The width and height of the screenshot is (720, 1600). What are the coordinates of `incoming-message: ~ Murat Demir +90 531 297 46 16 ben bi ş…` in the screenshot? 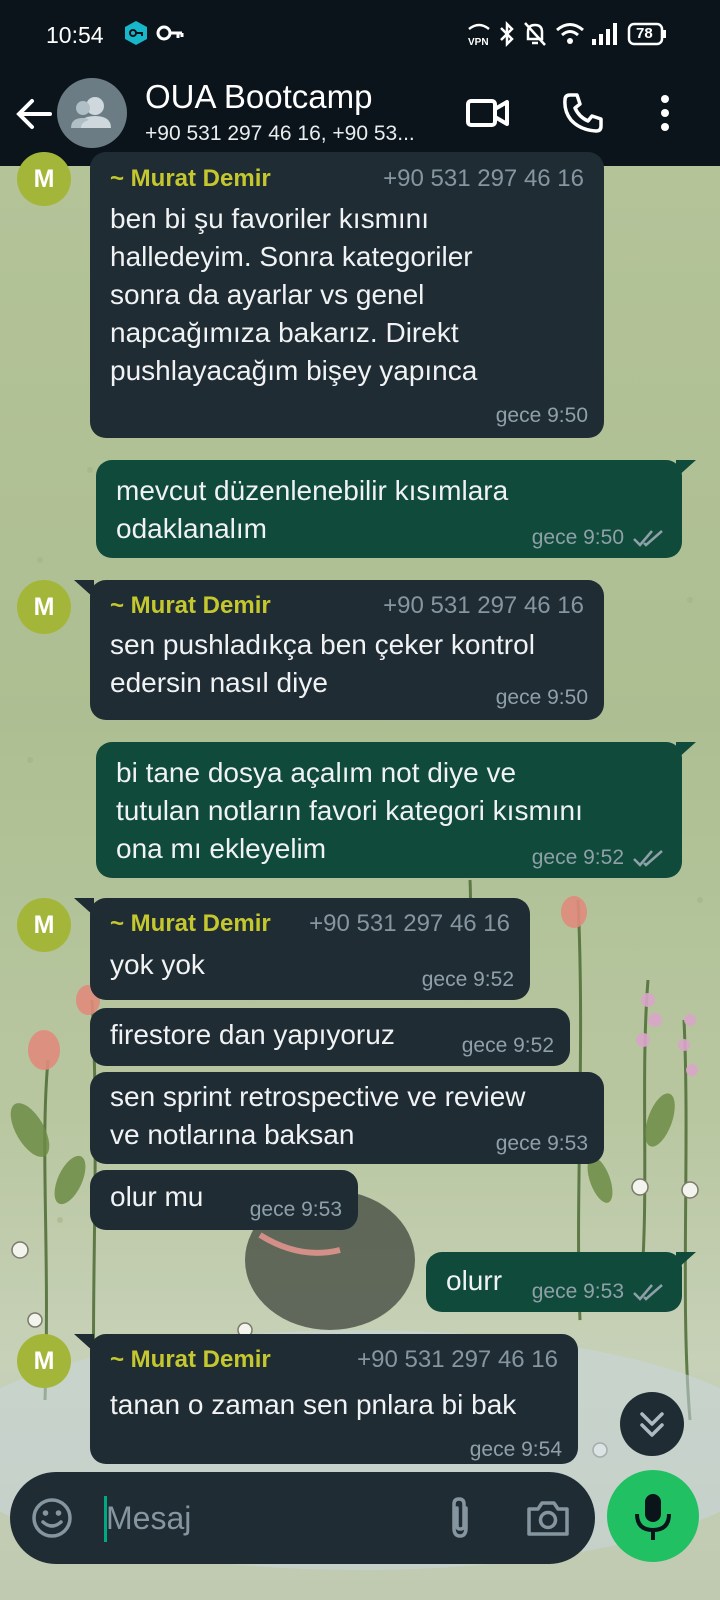 It's located at (347, 295).